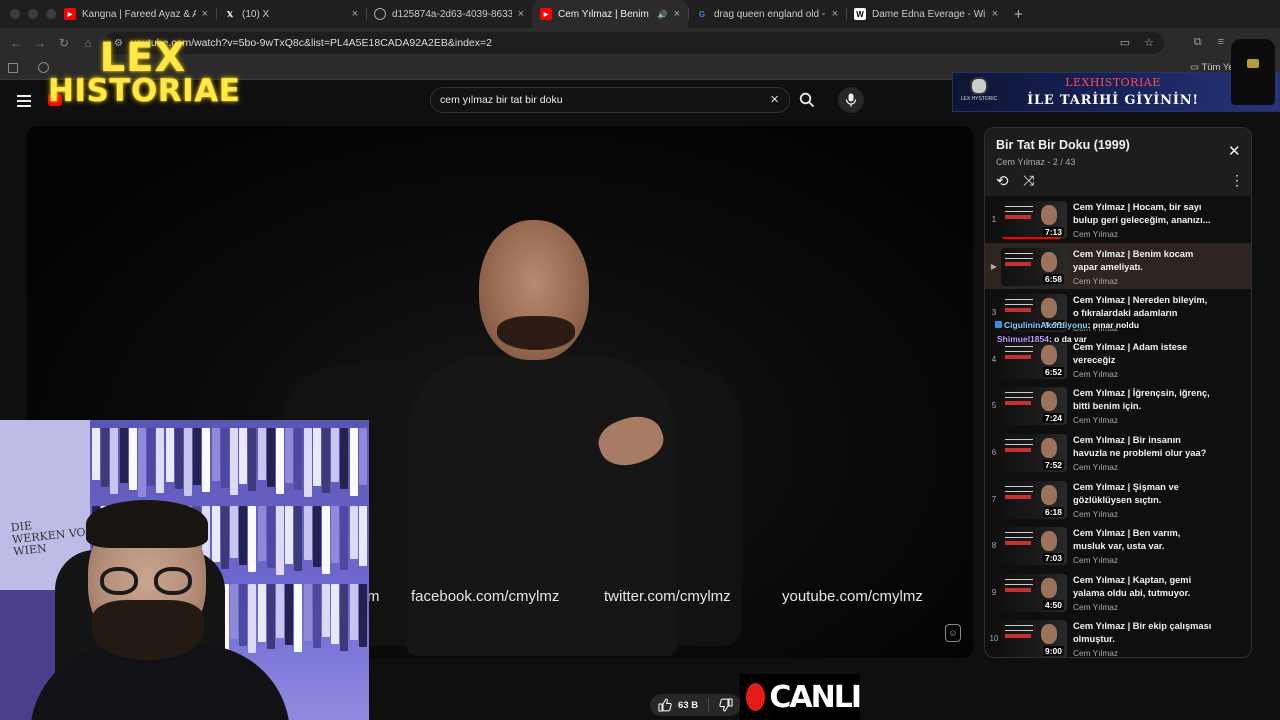 The height and width of the screenshot is (720, 1280). What do you see at coordinates (1113, 82) in the screenshot?
I see `banner-title: LEXHISTORIAE` at bounding box center [1113, 82].